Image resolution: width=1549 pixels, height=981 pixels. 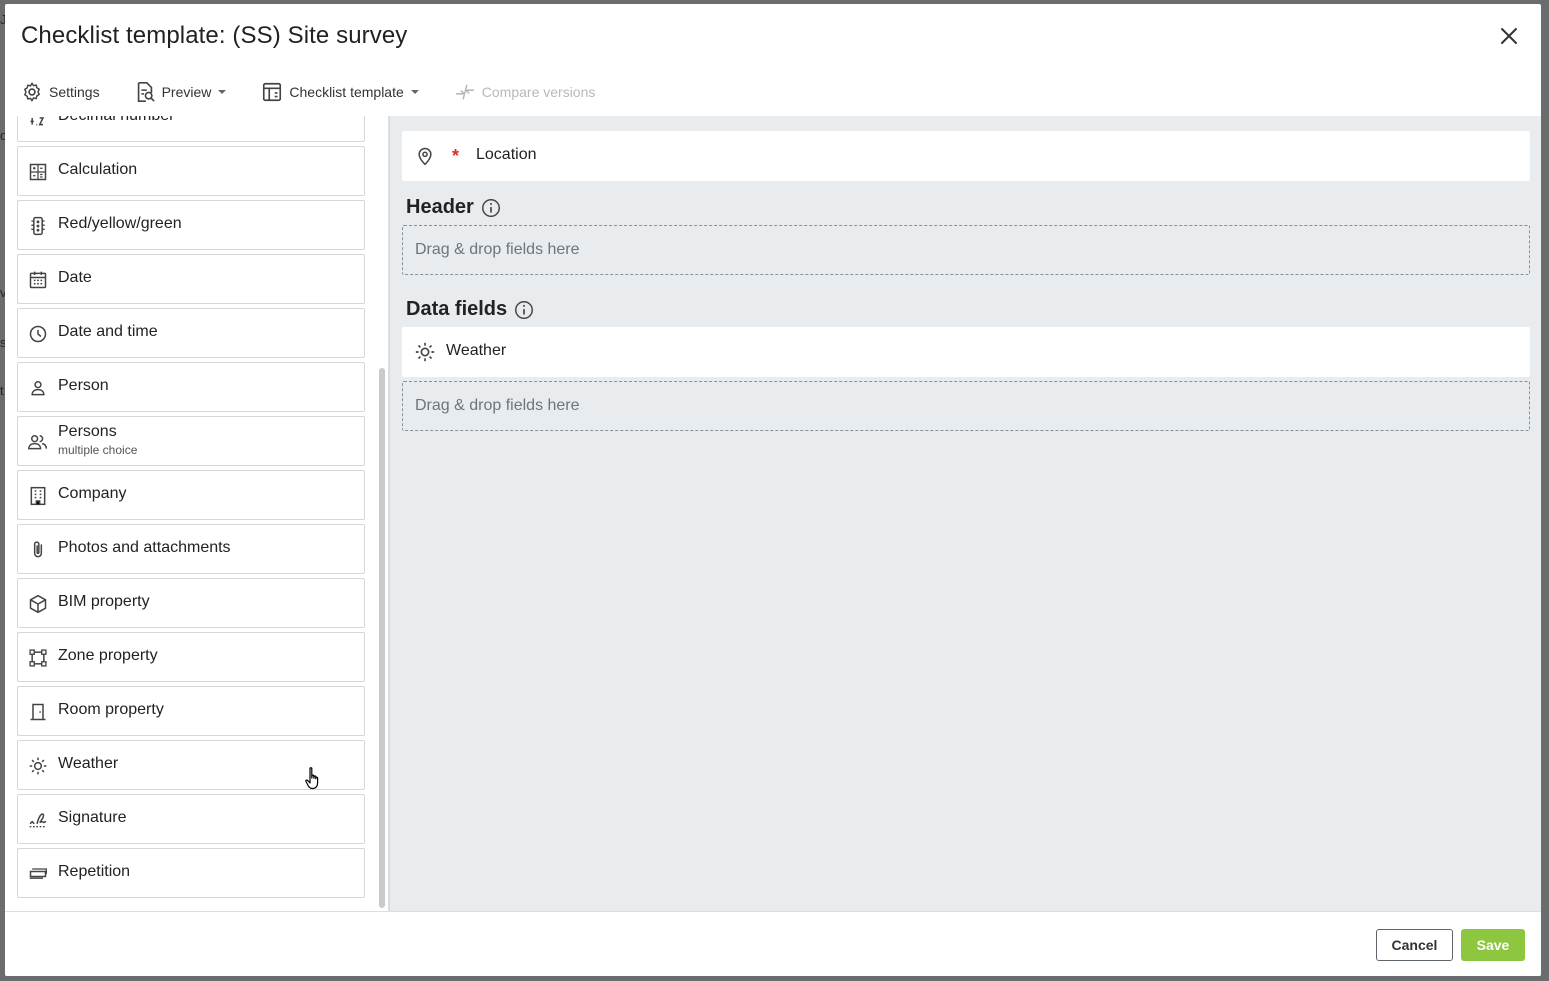 I want to click on hand-cursor-icon, so click(x=312, y=778).